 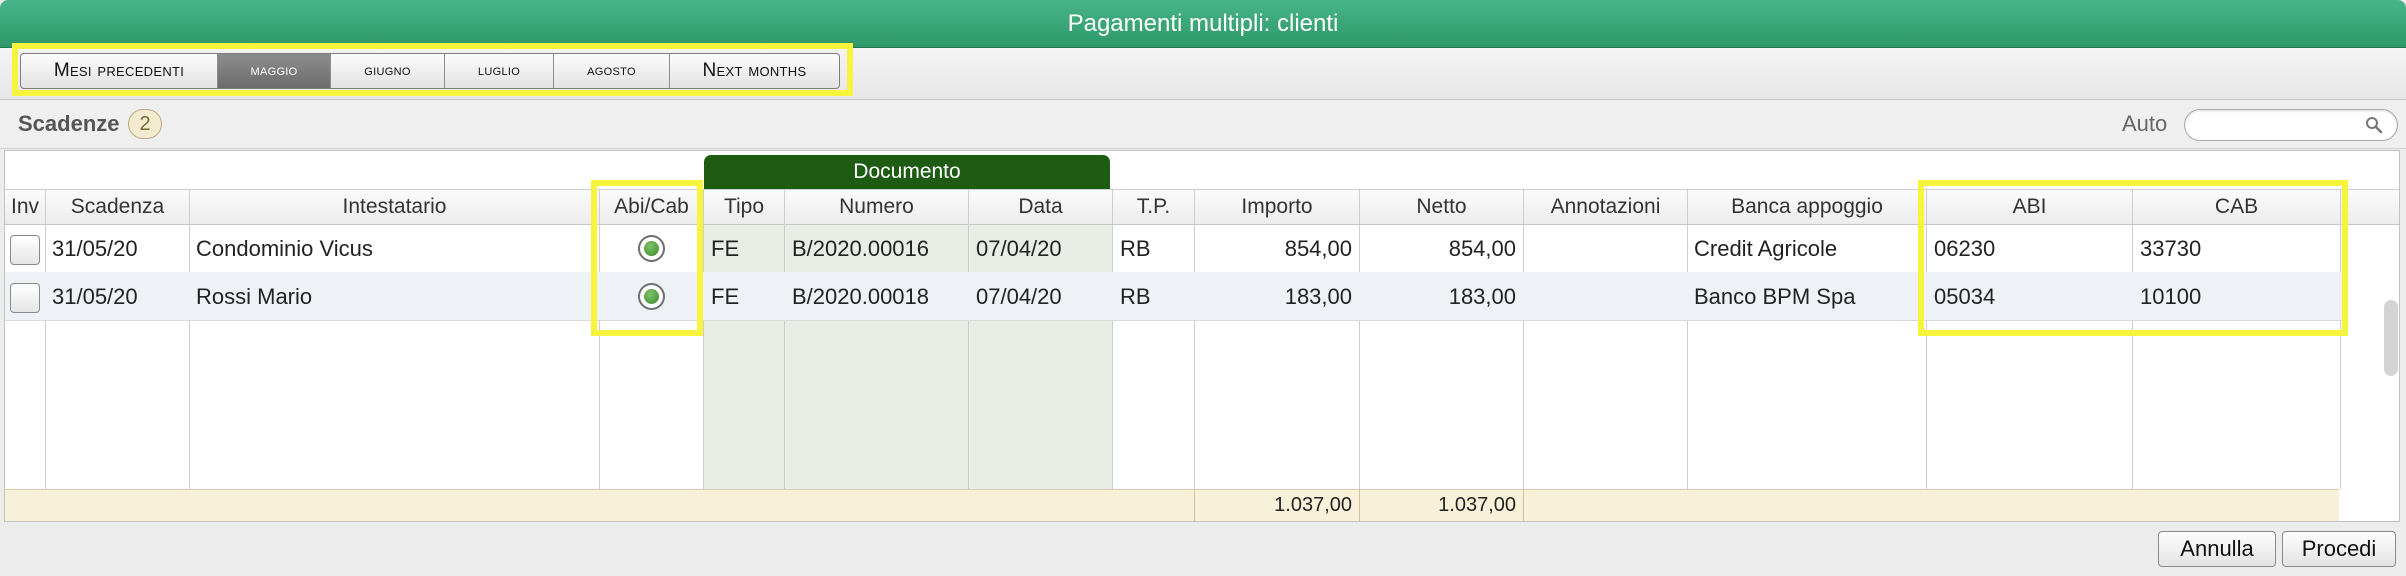 What do you see at coordinates (25, 298) in the screenshot?
I see `inv-checkbox-row2` at bounding box center [25, 298].